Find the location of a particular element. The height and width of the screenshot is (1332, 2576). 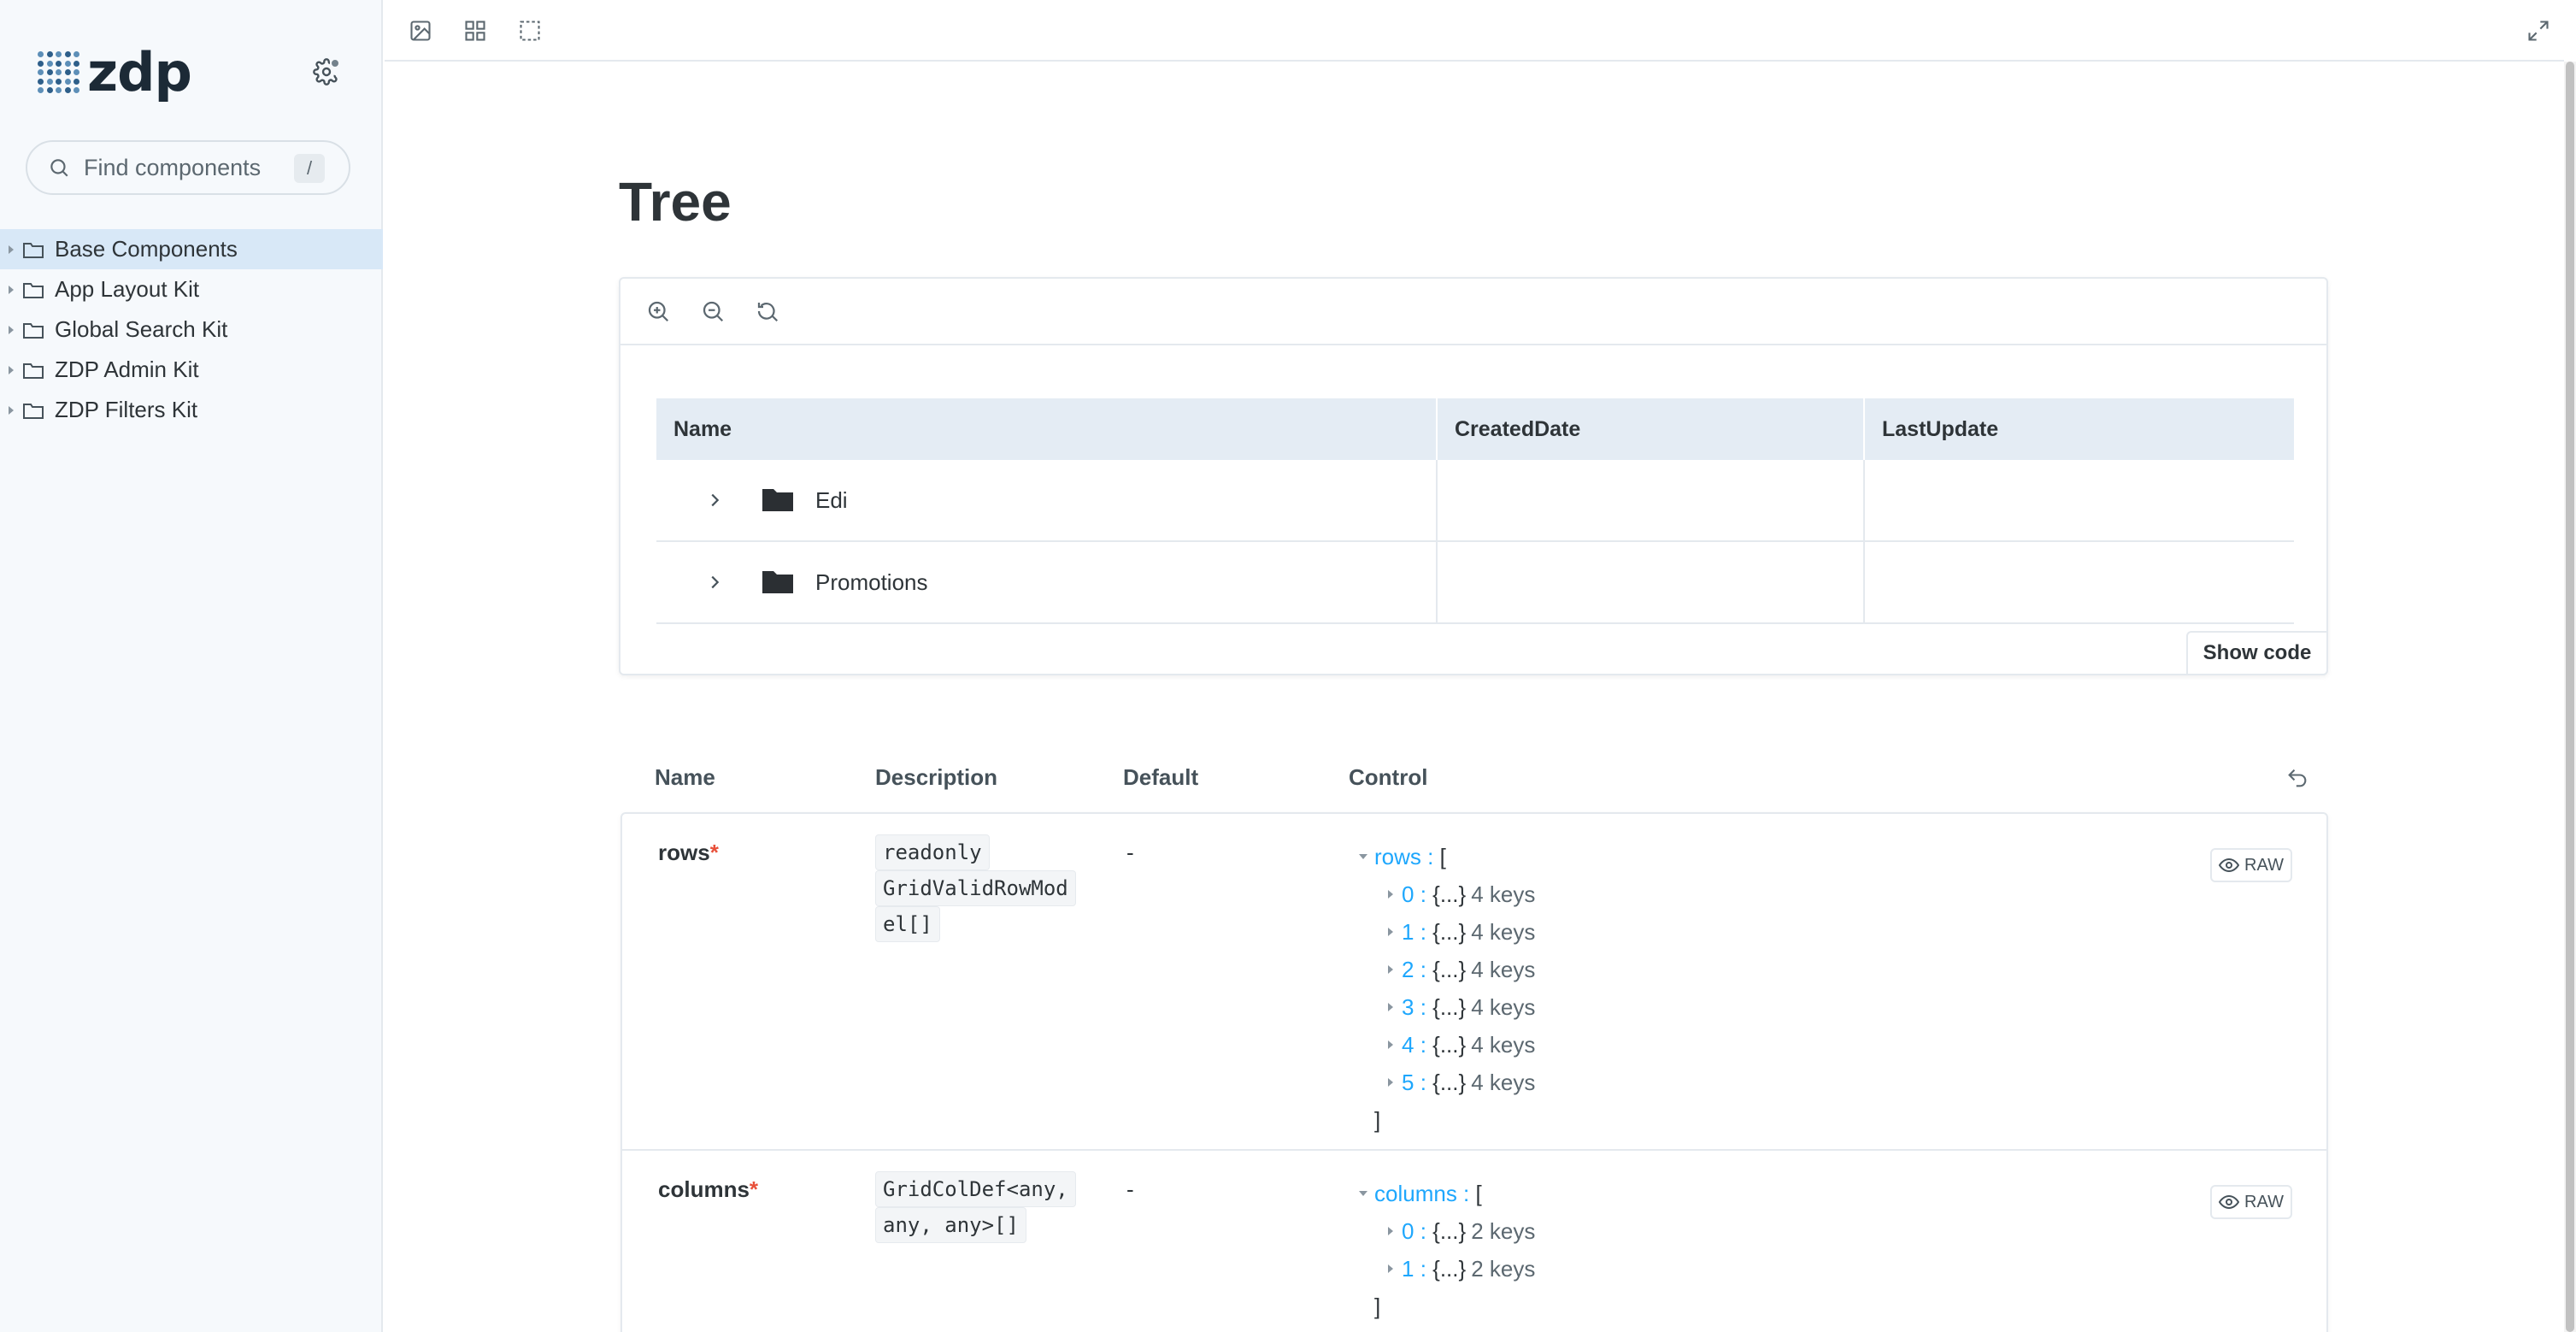

eye-icon is located at coordinates (2229, 1202).